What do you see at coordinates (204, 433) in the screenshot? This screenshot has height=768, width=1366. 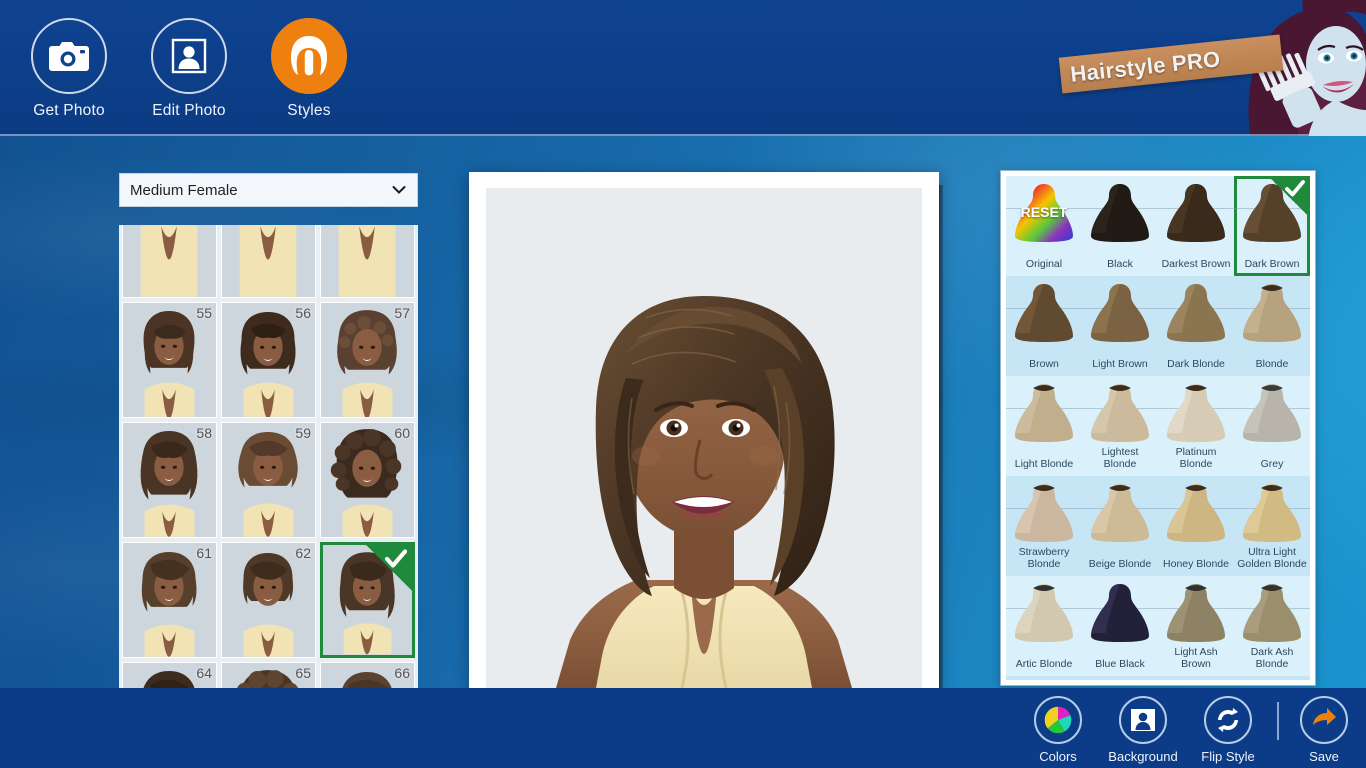 I see `thumb-number: 58` at bounding box center [204, 433].